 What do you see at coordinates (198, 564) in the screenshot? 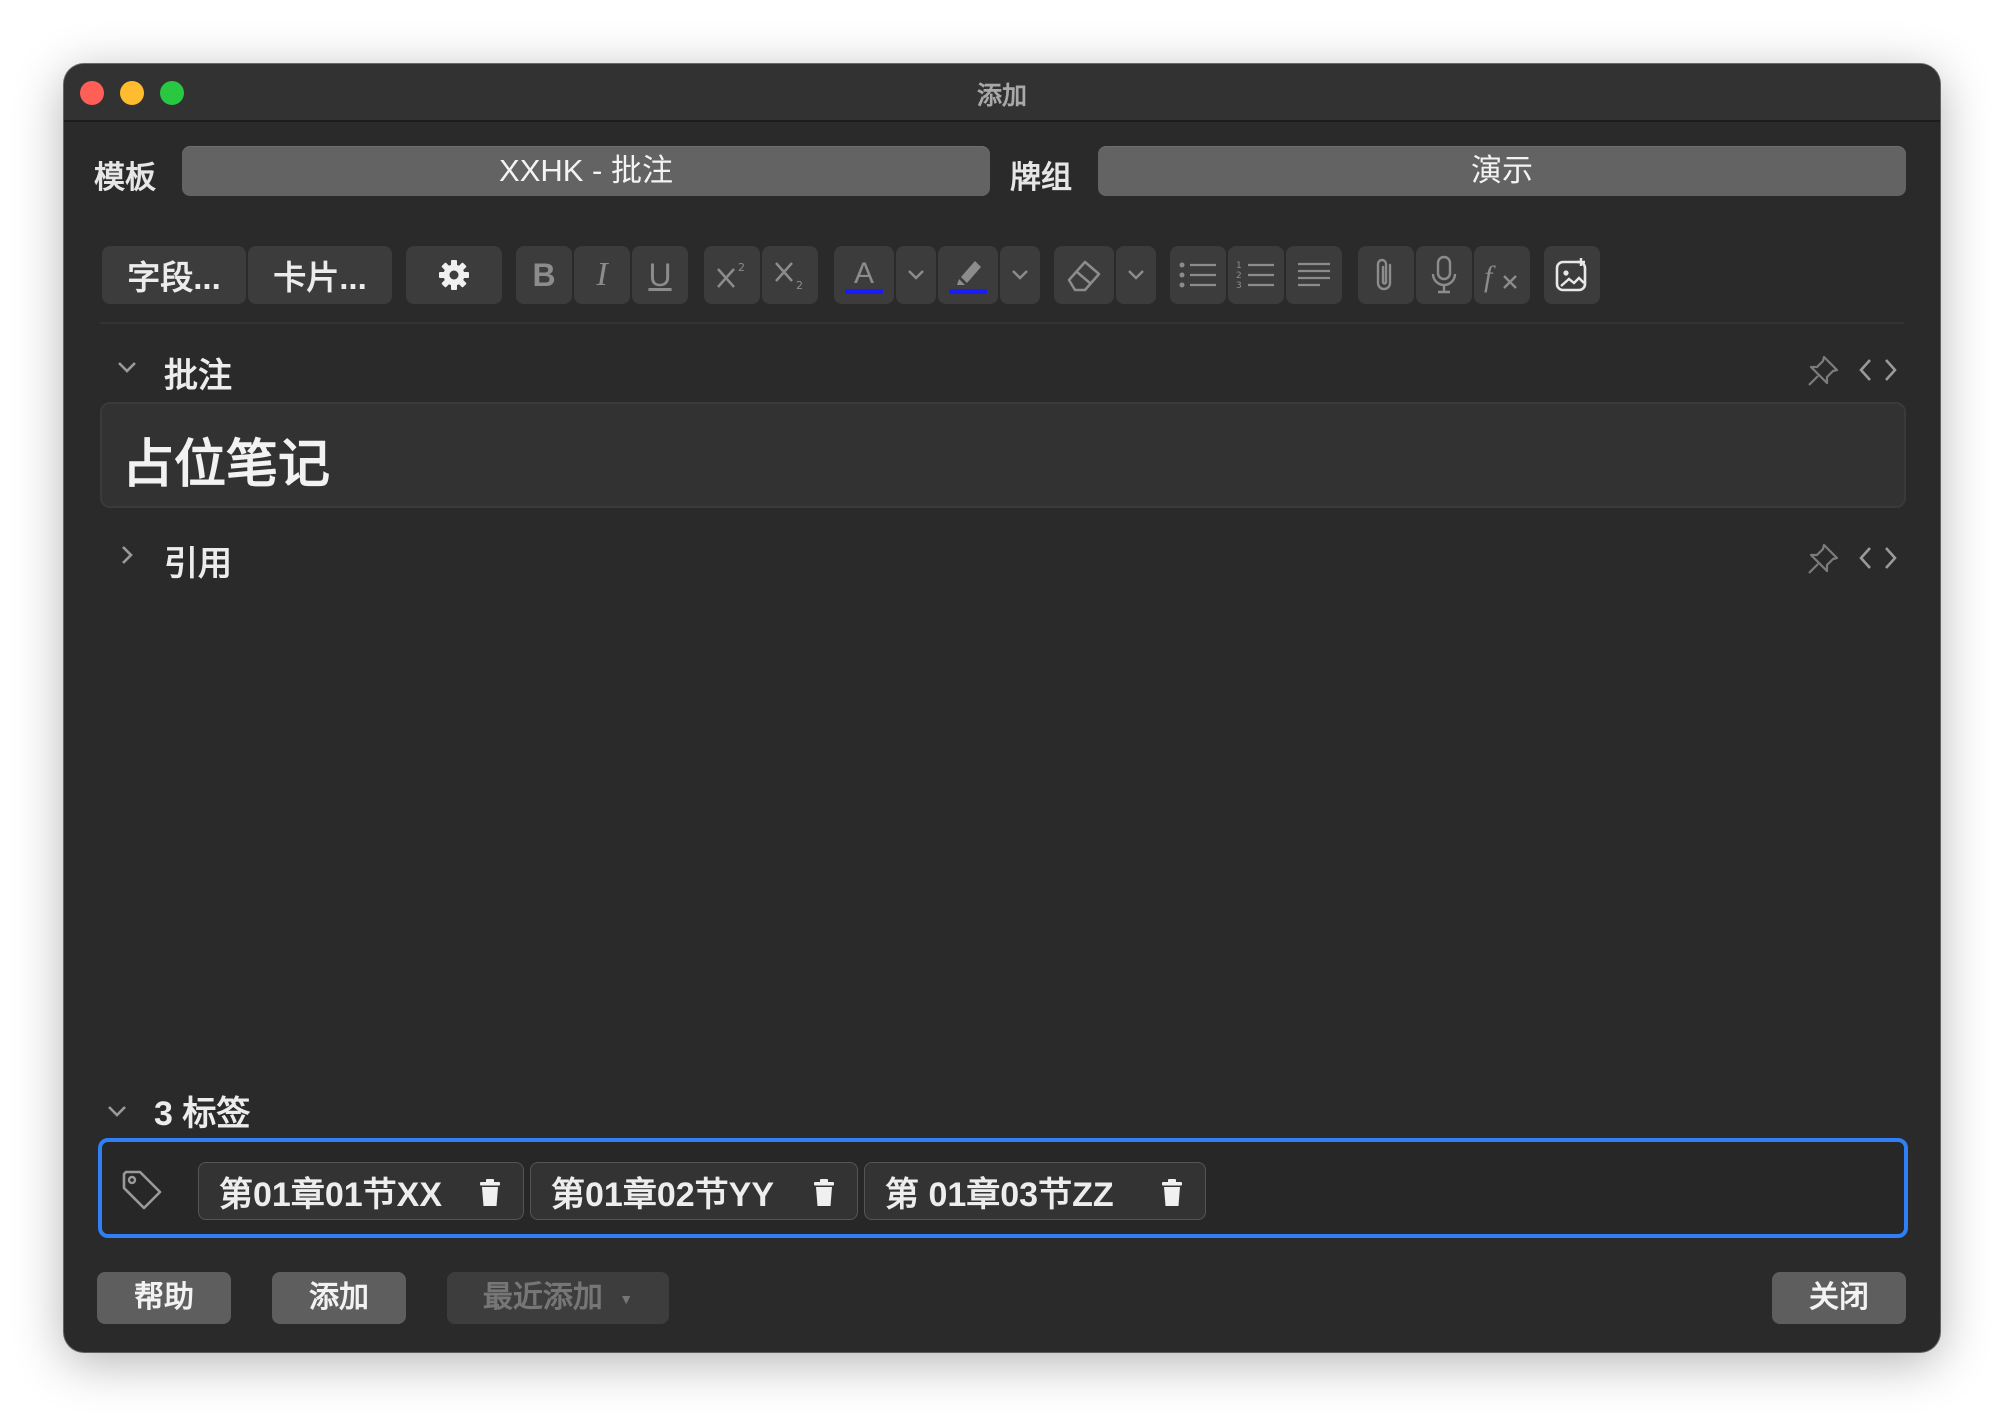
I see `field-label: 引用` at bounding box center [198, 564].